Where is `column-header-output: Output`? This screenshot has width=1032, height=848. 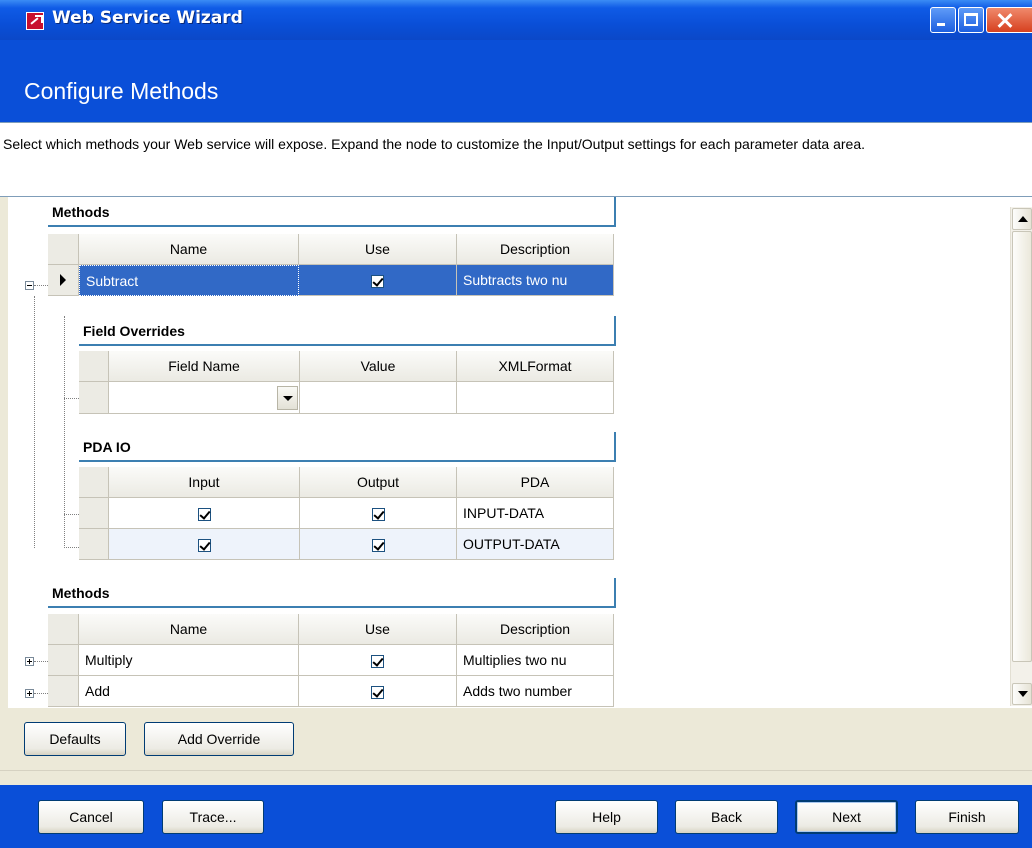 column-header-output: Output is located at coordinates (378, 482).